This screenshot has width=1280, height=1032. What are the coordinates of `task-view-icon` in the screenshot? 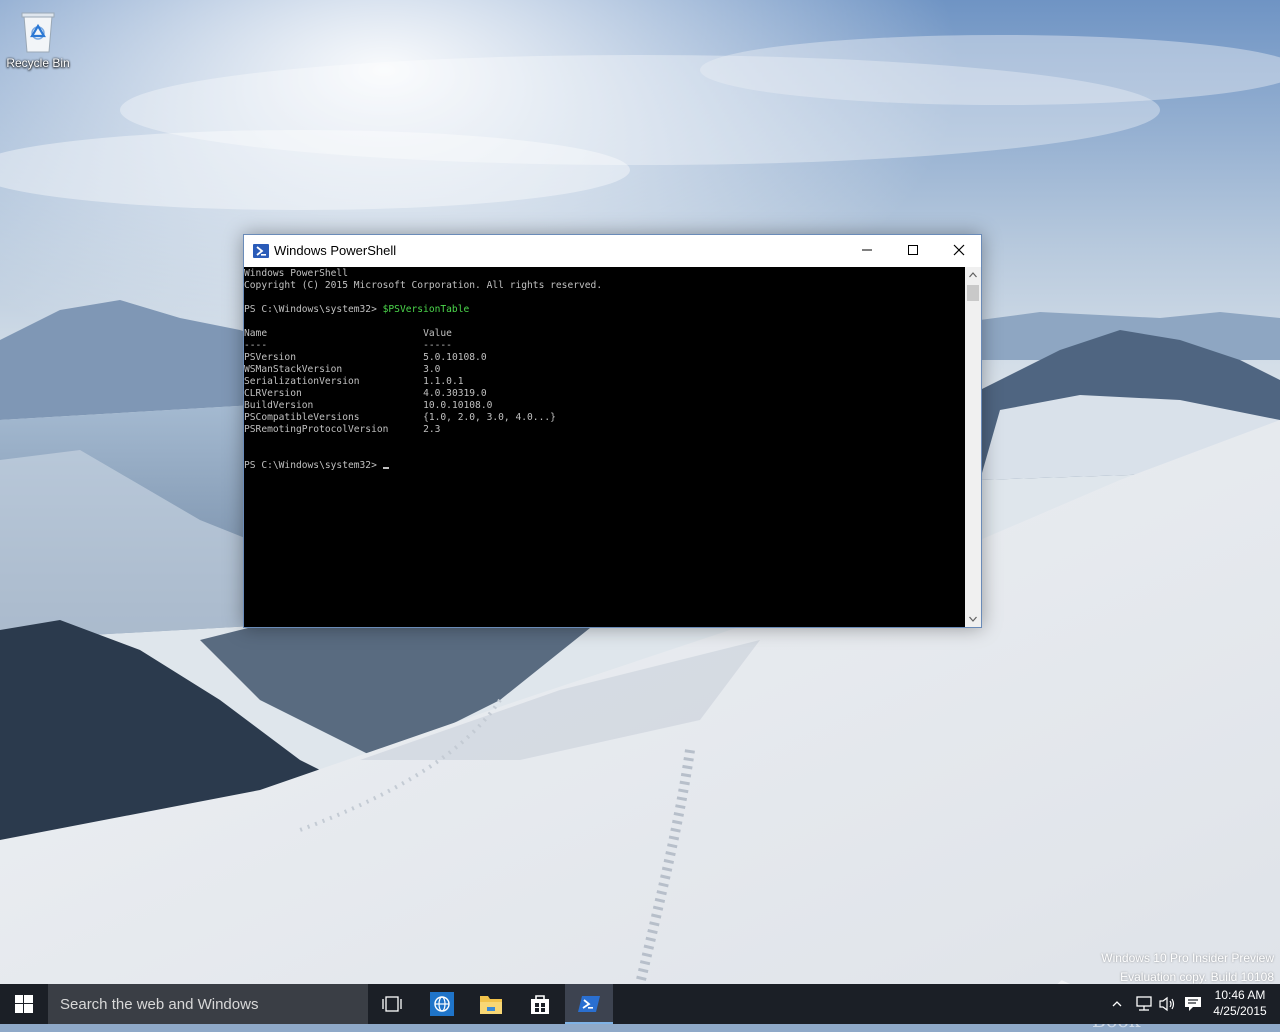 It's located at (392, 1004).